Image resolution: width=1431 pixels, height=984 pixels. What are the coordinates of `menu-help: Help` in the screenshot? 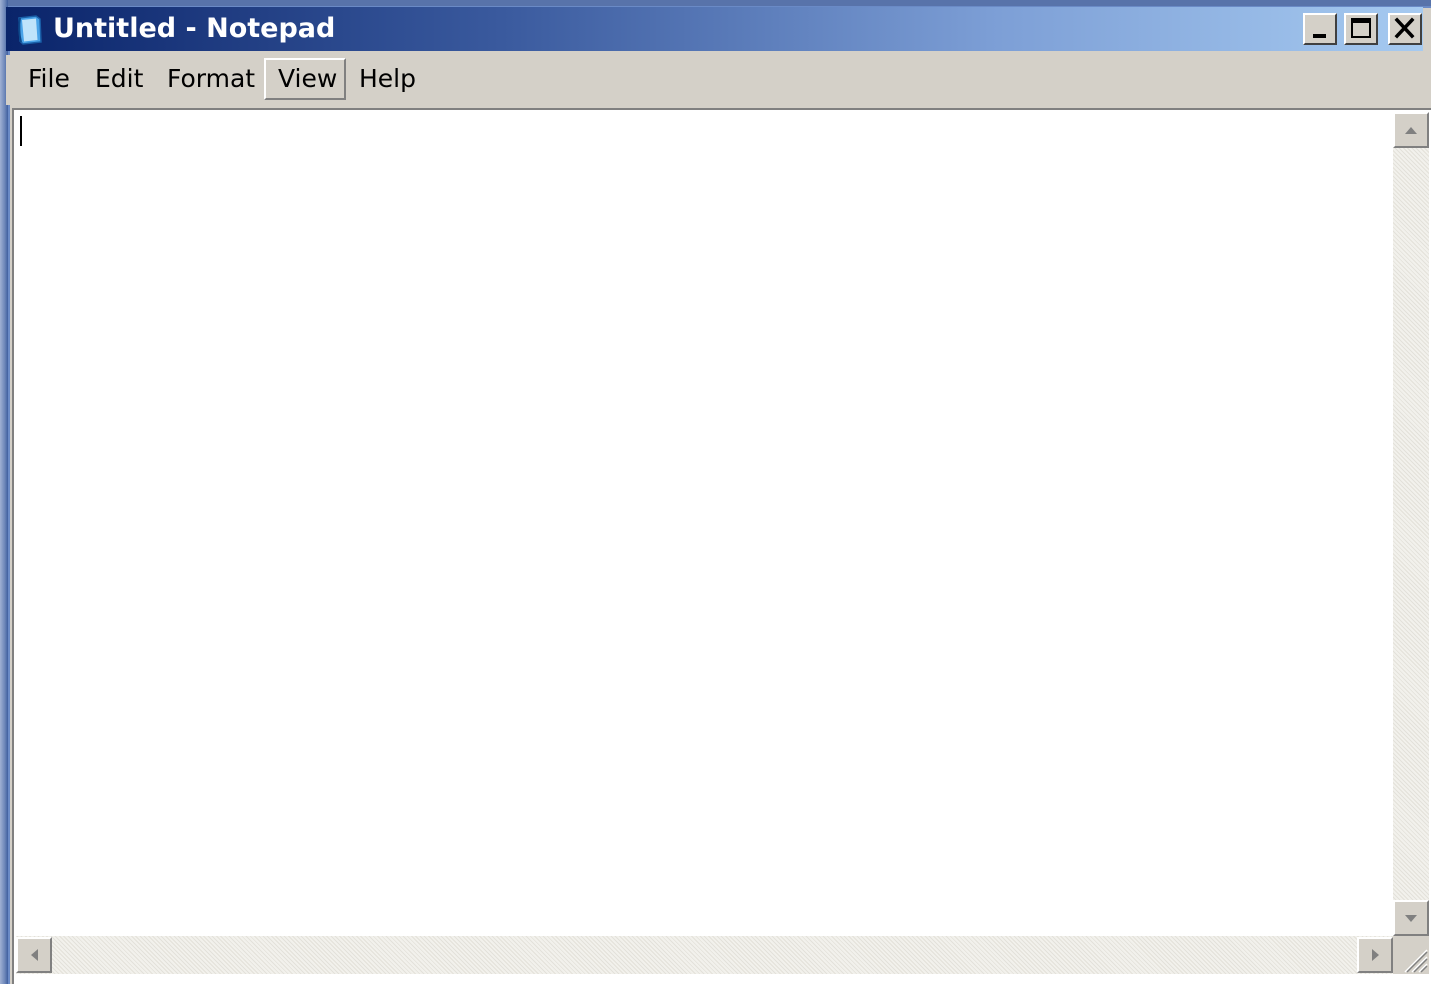 It's located at (387, 79).